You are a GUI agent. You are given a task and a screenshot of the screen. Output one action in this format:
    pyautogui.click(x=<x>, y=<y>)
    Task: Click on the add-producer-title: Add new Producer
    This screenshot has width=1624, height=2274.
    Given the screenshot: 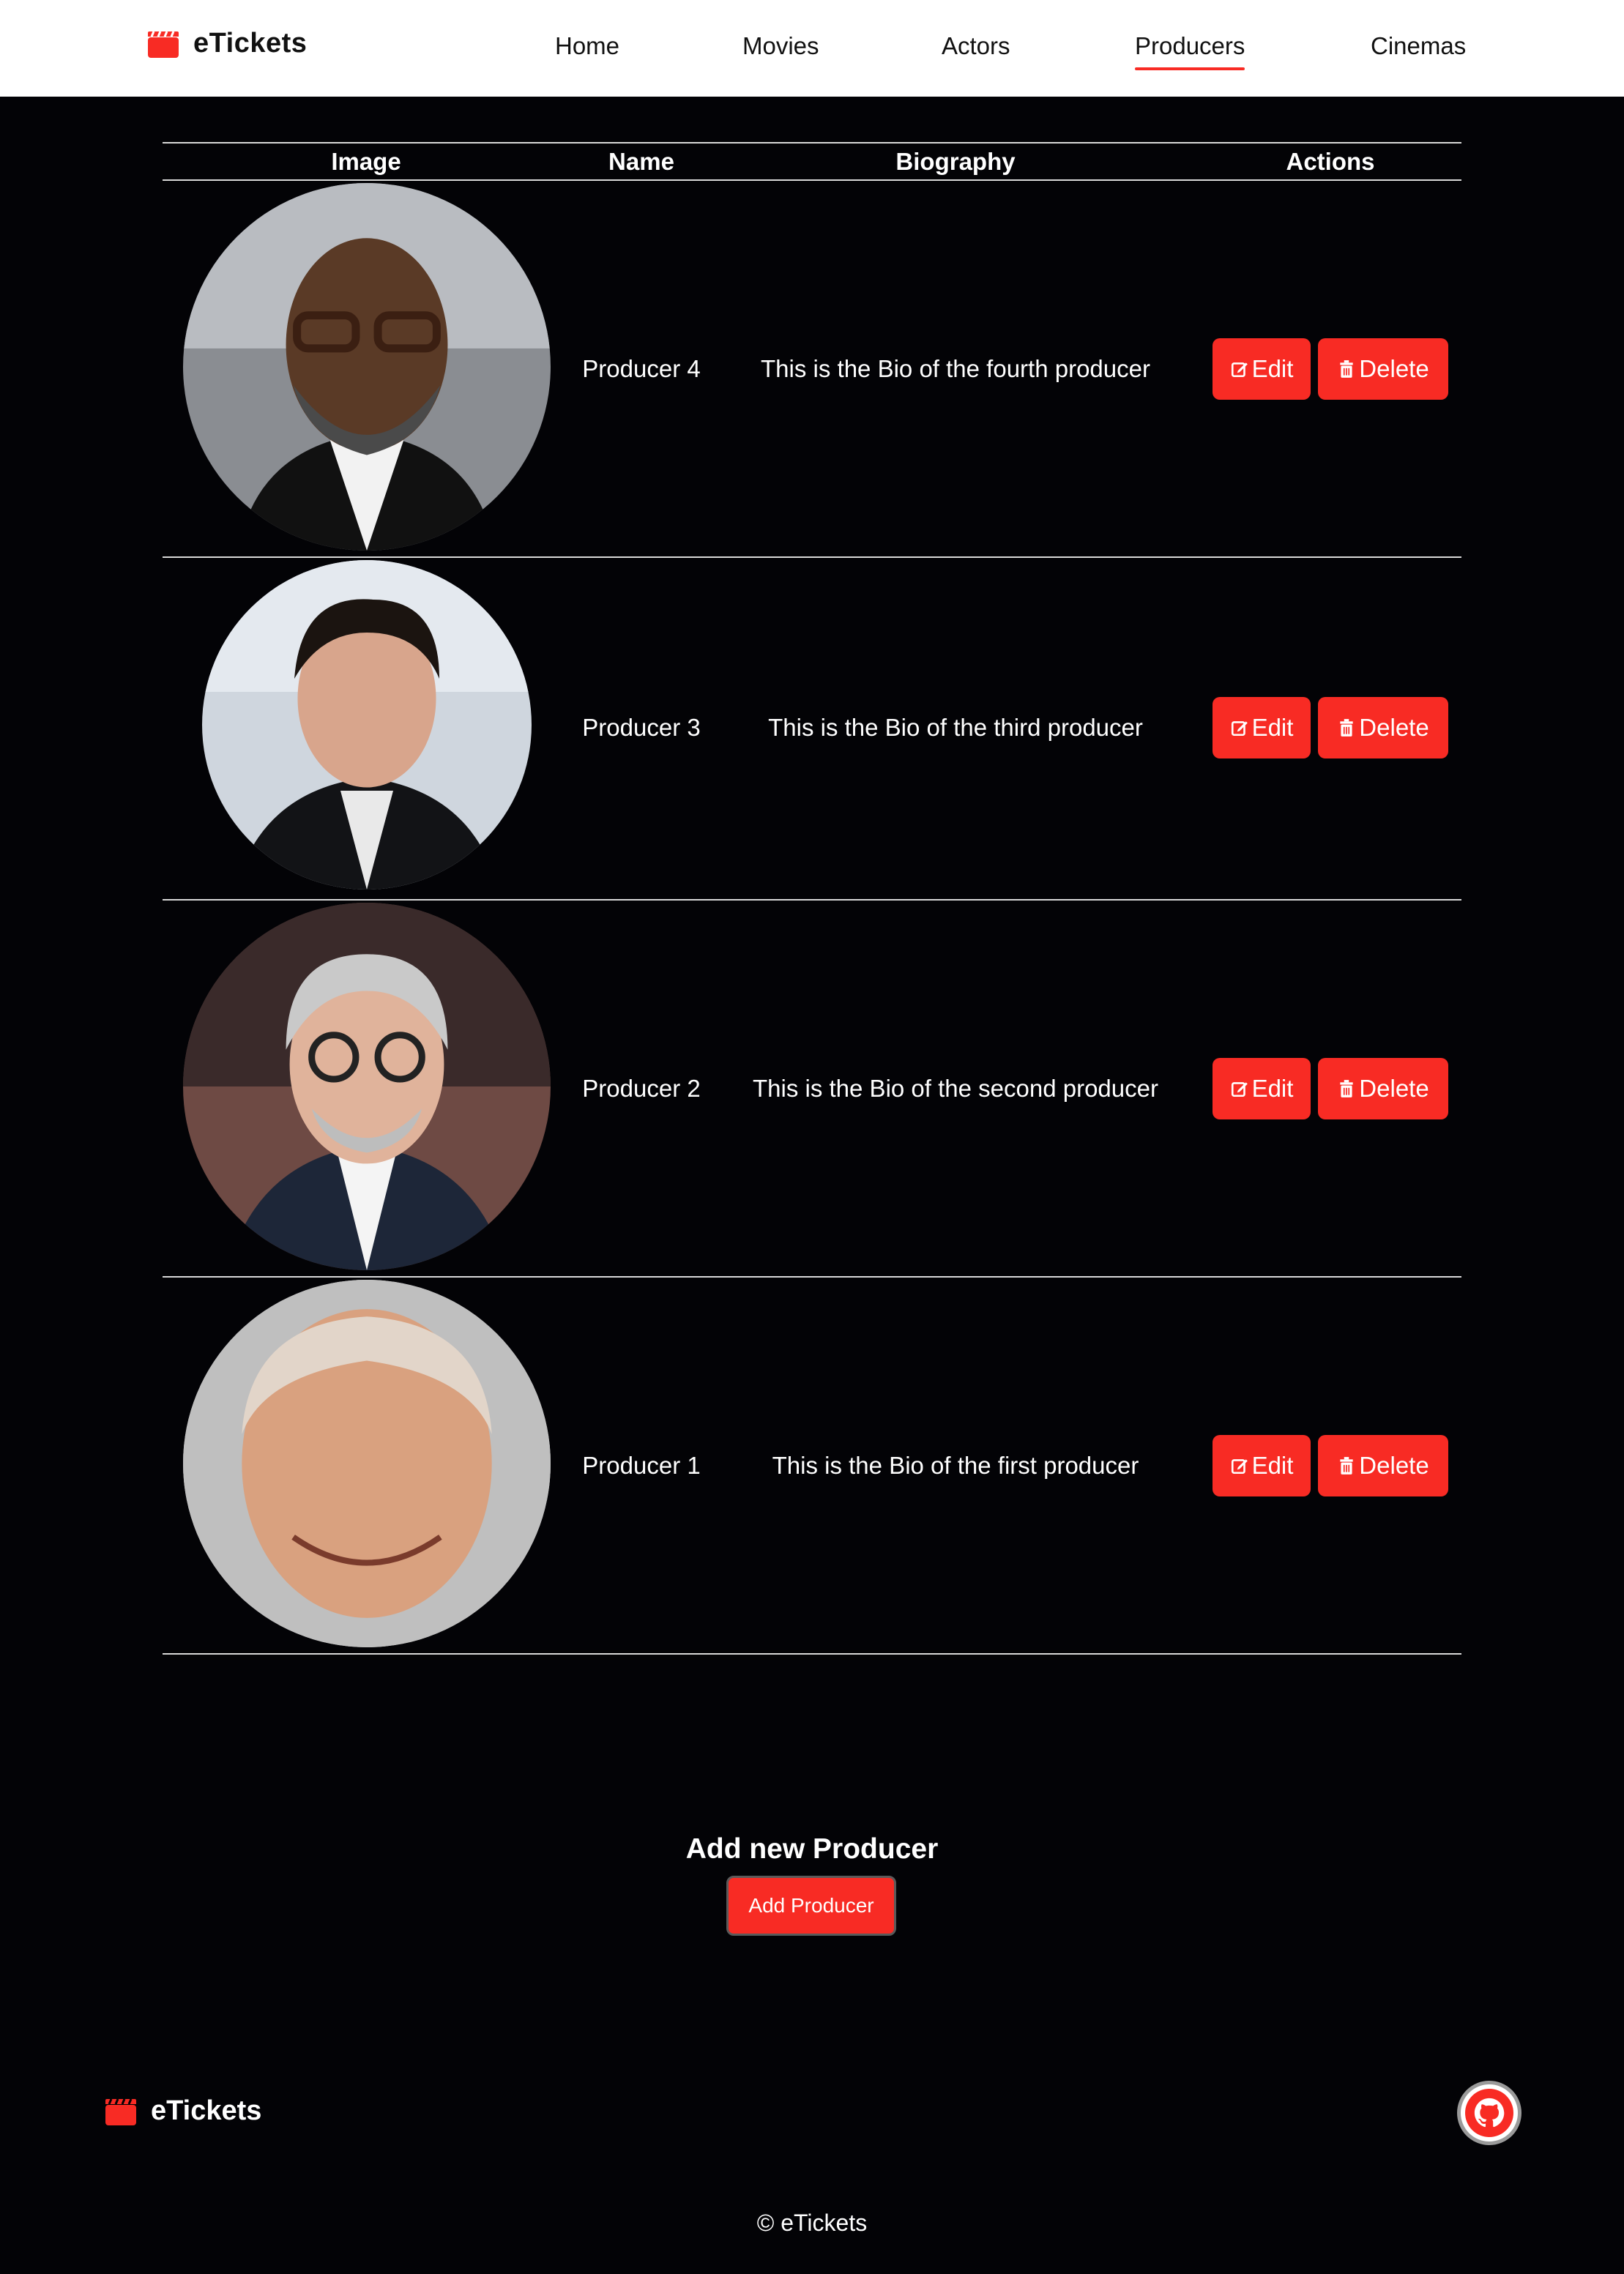 What is the action you would take?
    pyautogui.click(x=812, y=1849)
    